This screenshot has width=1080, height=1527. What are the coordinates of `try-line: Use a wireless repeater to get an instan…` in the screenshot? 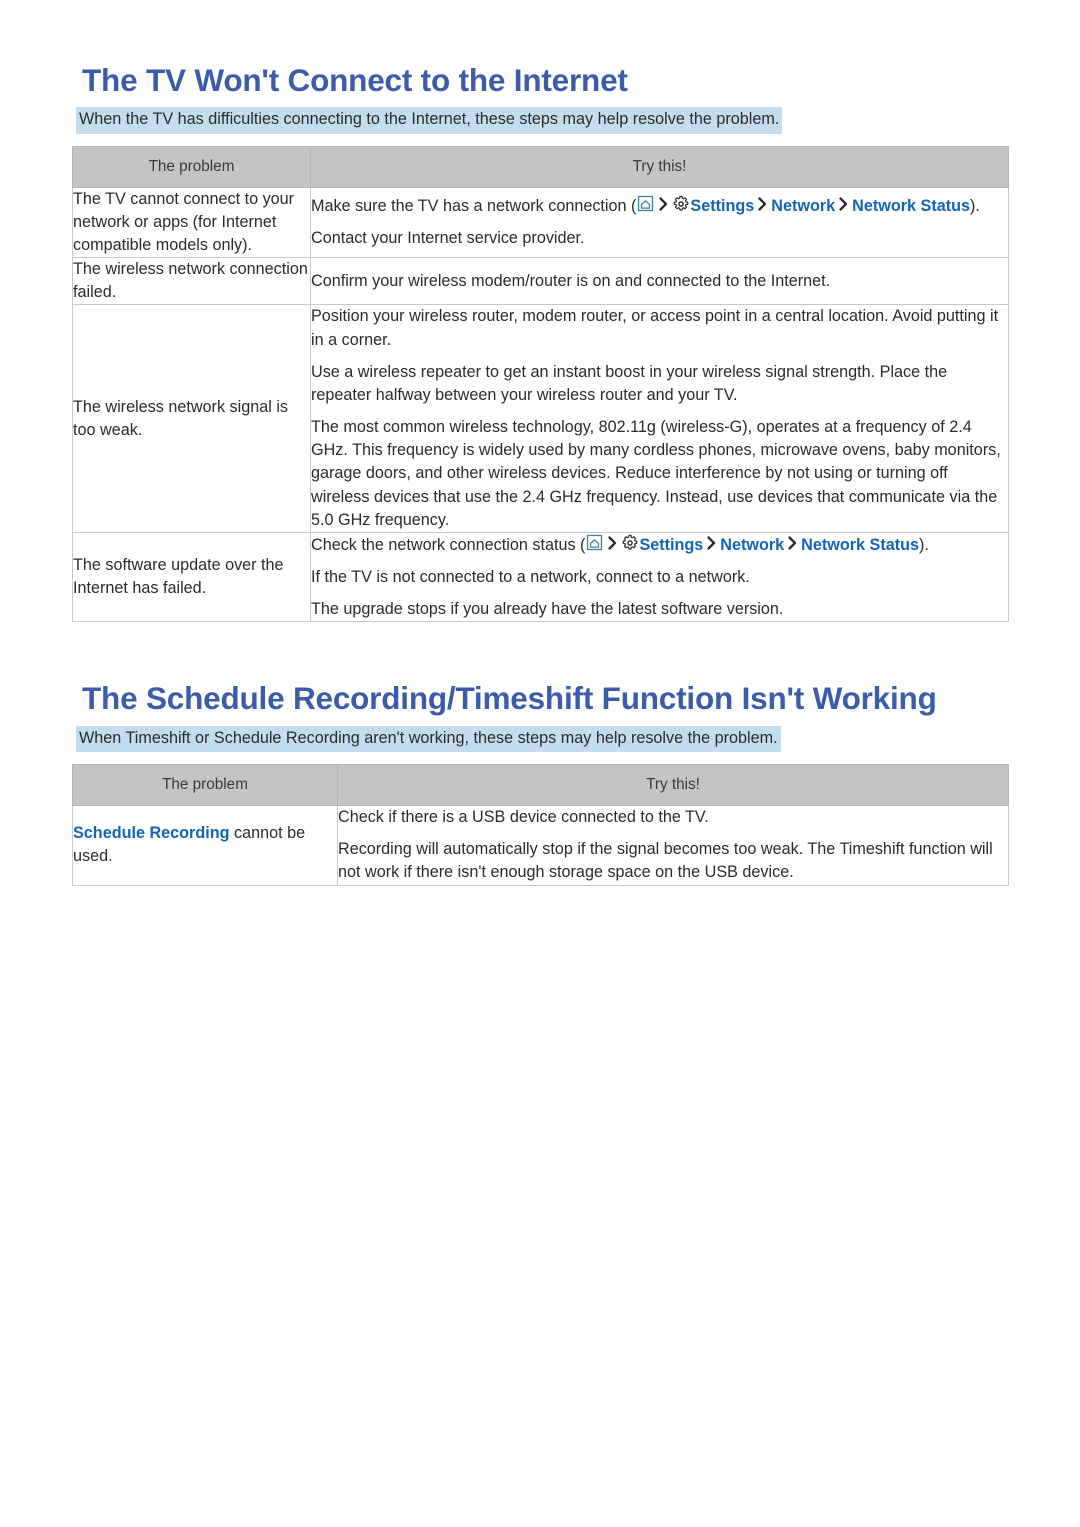 It's located at (629, 383).